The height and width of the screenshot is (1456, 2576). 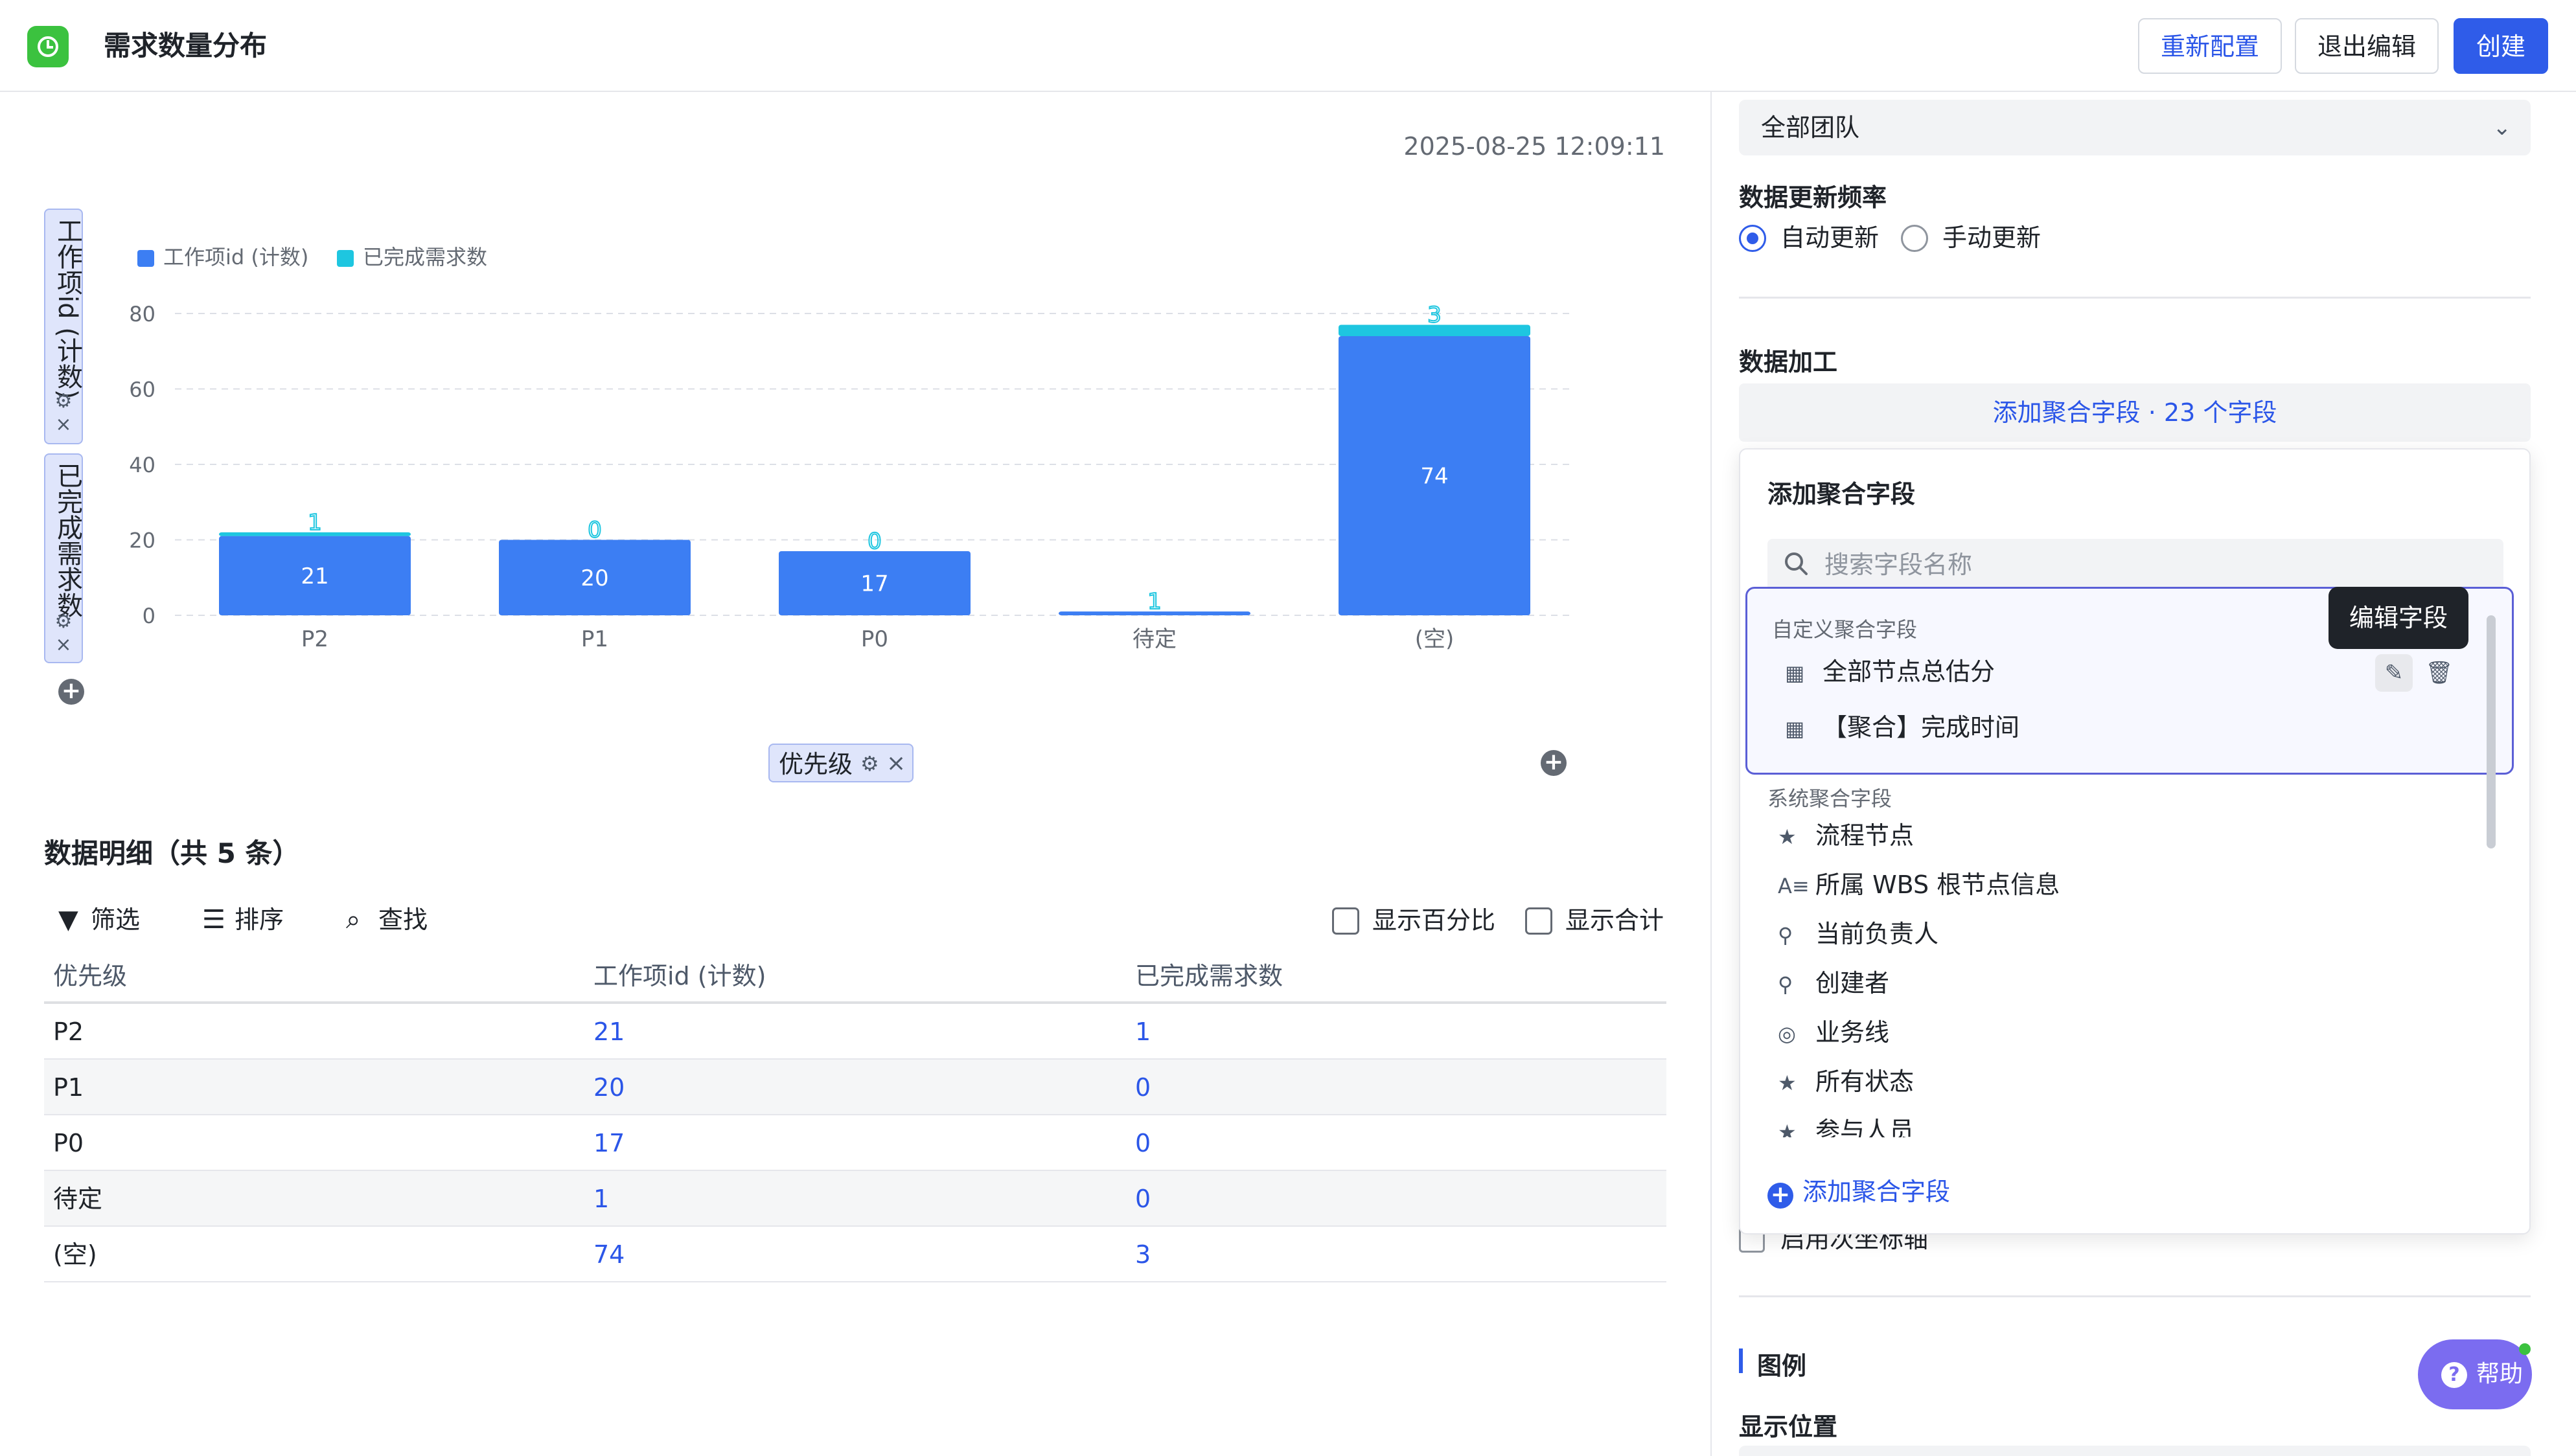 What do you see at coordinates (71, 692) in the screenshot?
I see `add-y-field-icon: +` at bounding box center [71, 692].